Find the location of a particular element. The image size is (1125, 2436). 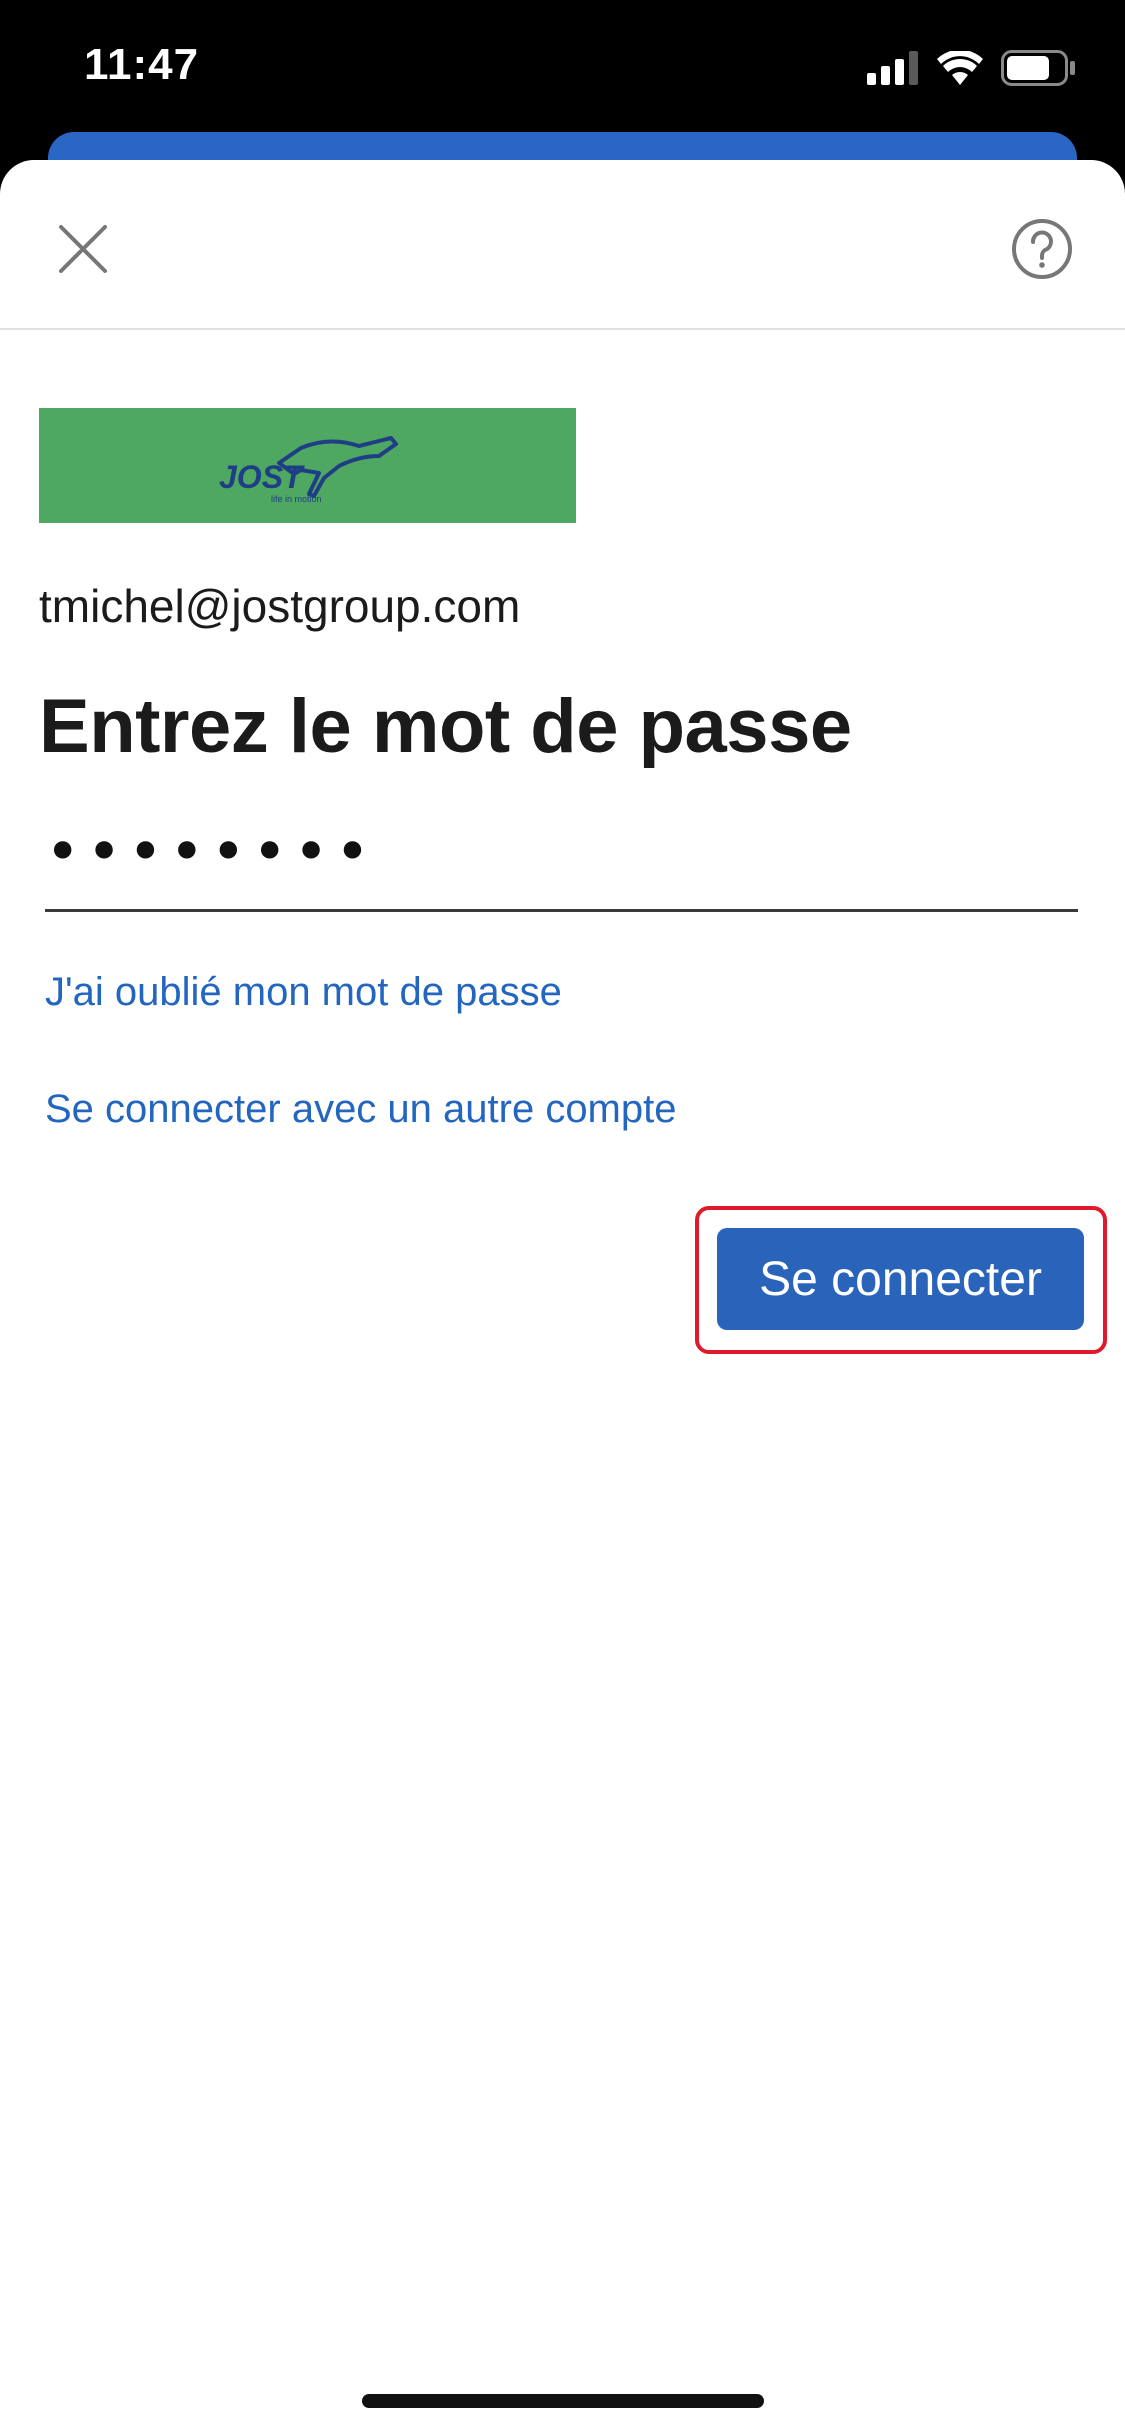

other-account-link: Se connecter avec un autre compte is located at coordinates (567, 1109).